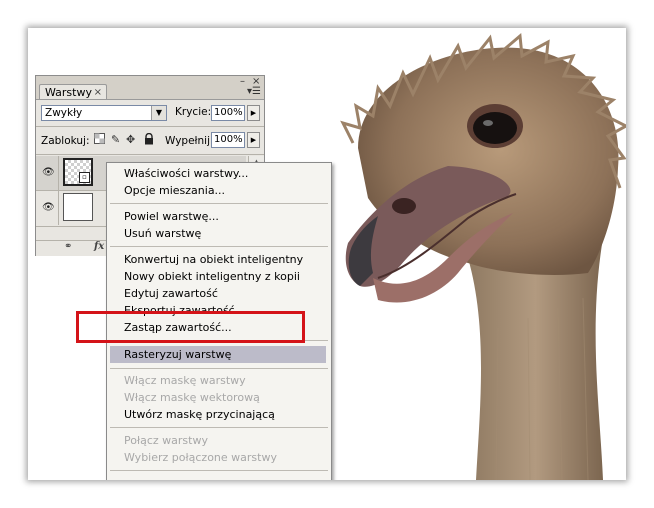  What do you see at coordinates (189, 141) in the screenshot?
I see `fill-label: Wypełnij:` at bounding box center [189, 141].